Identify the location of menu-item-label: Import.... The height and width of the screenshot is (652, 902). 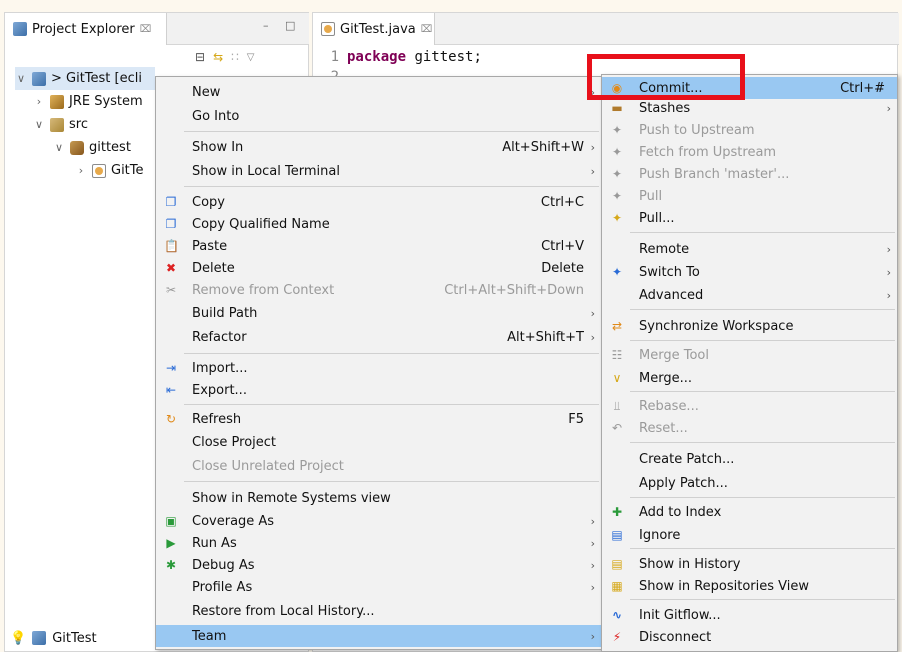
(220, 368).